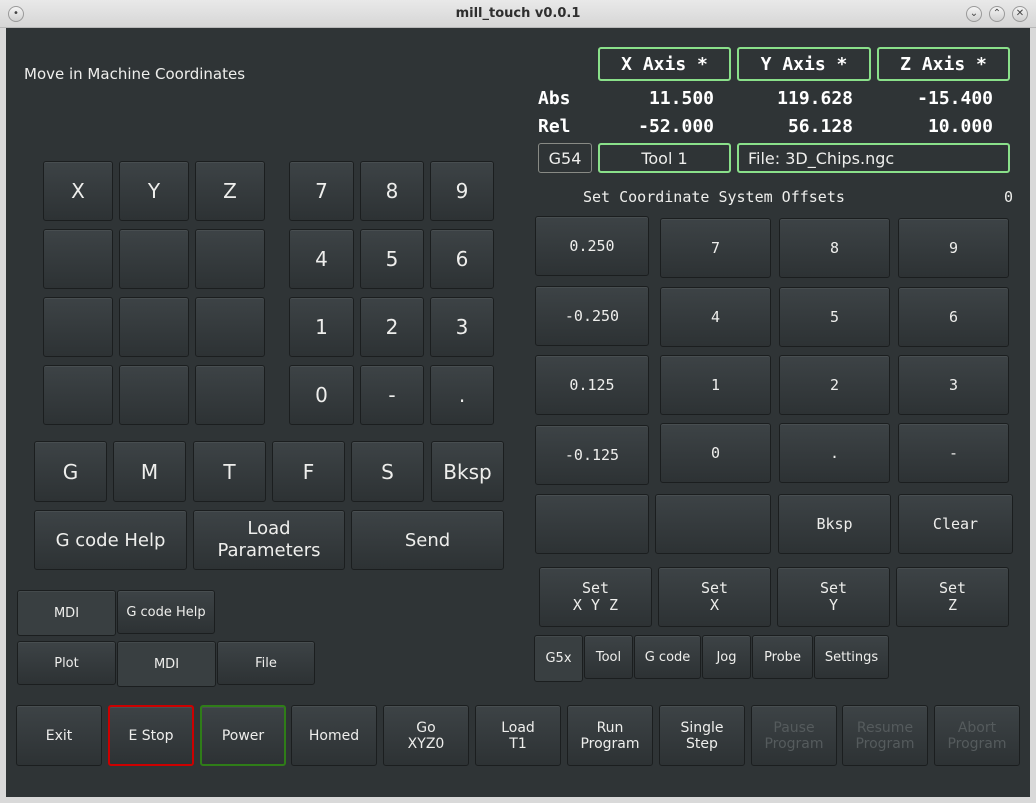 This screenshot has height=803, width=1036. What do you see at coordinates (392, 259) in the screenshot?
I see `mdi-key-5: 5` at bounding box center [392, 259].